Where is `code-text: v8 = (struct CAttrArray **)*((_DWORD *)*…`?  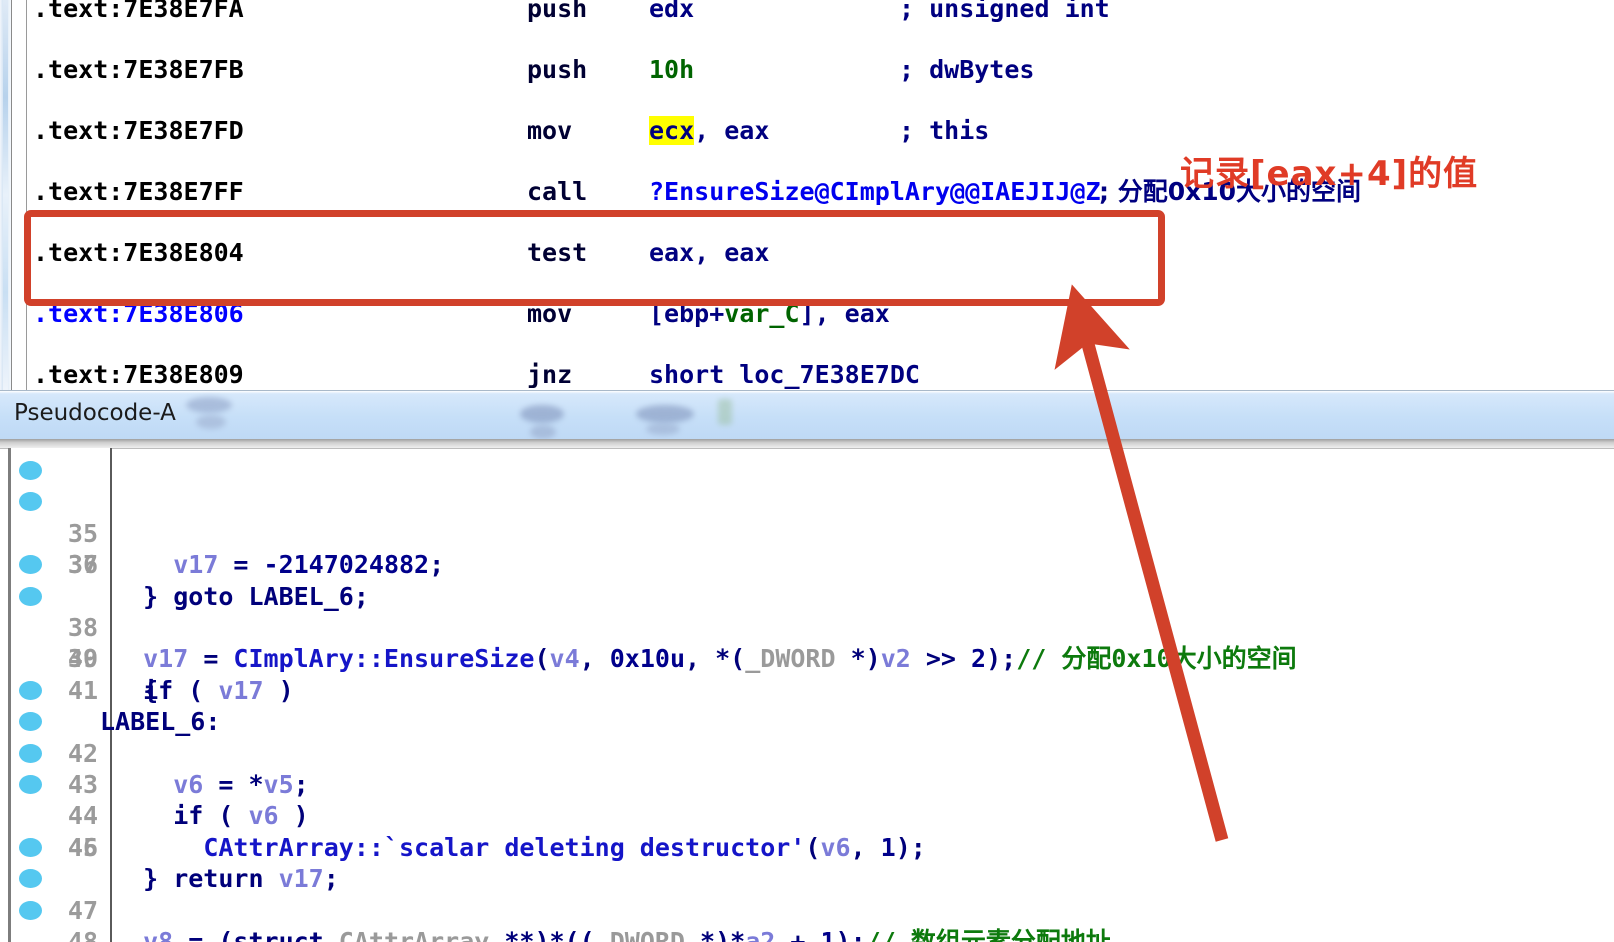 code-text: v8 = (struct CAttrArray **)*((_DWORD *)*… is located at coordinates (627, 934).